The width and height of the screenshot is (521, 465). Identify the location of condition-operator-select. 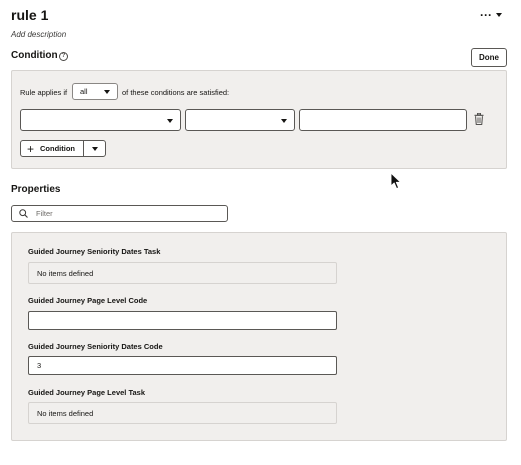
(240, 120).